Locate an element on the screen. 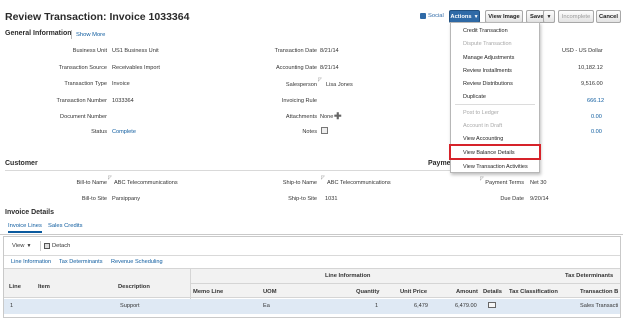  toolbar-divider is located at coordinates (40, 246).